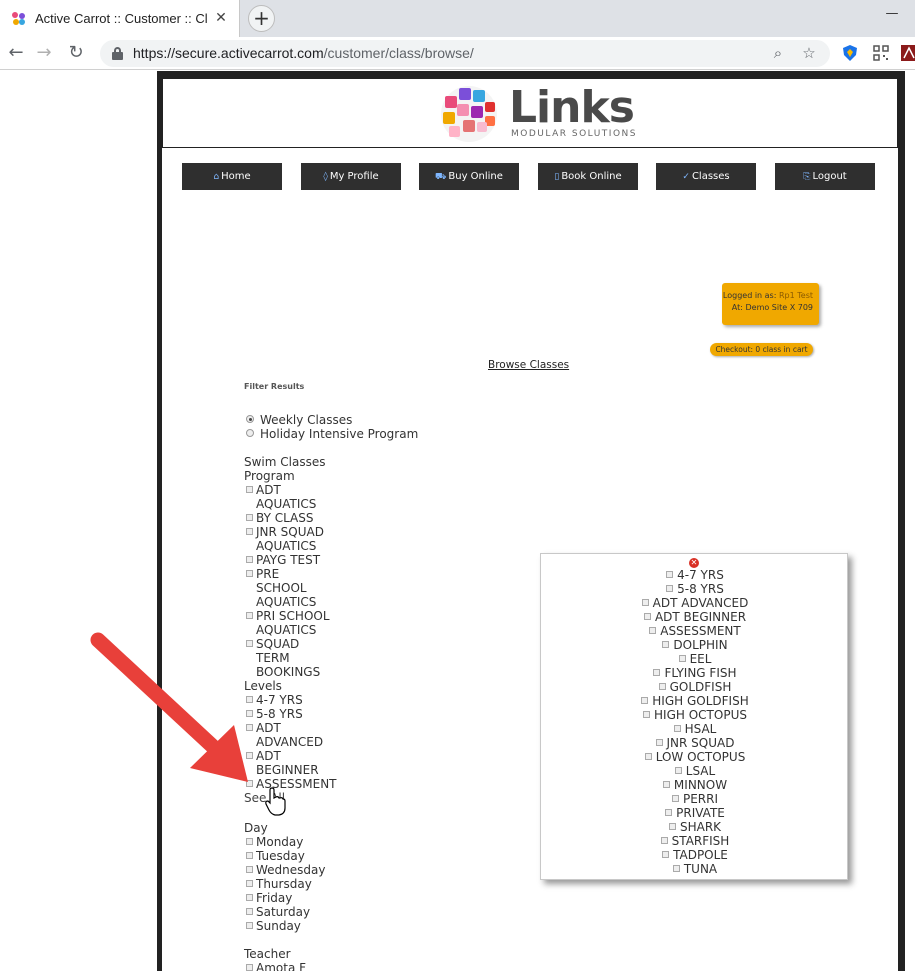 This screenshot has width=915, height=971. I want to click on popup-level-item: MINNOW, so click(695, 785).